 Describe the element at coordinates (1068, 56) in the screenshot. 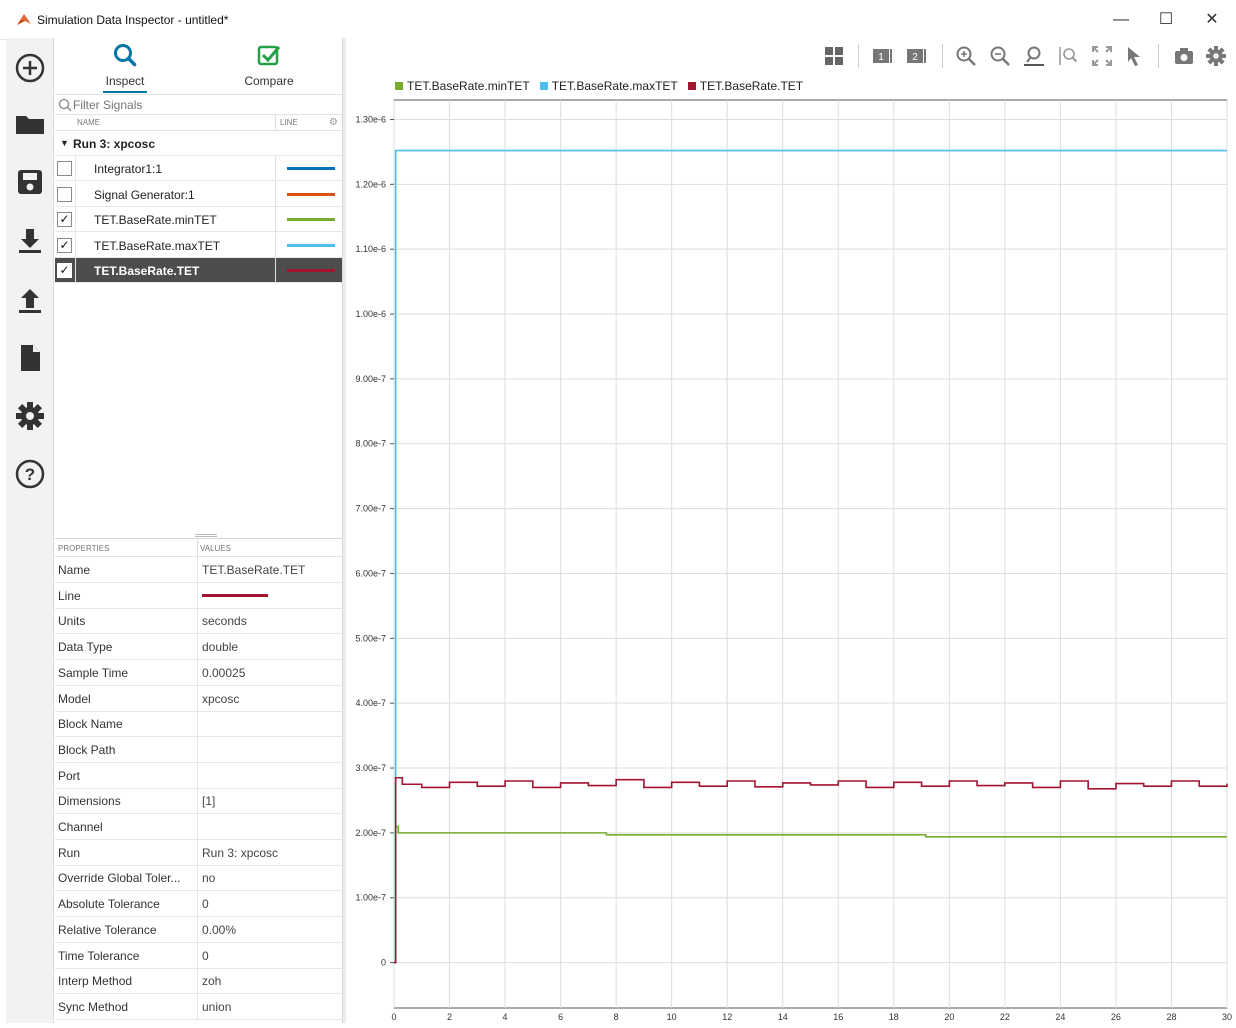

I see `zoom-y-button` at that location.